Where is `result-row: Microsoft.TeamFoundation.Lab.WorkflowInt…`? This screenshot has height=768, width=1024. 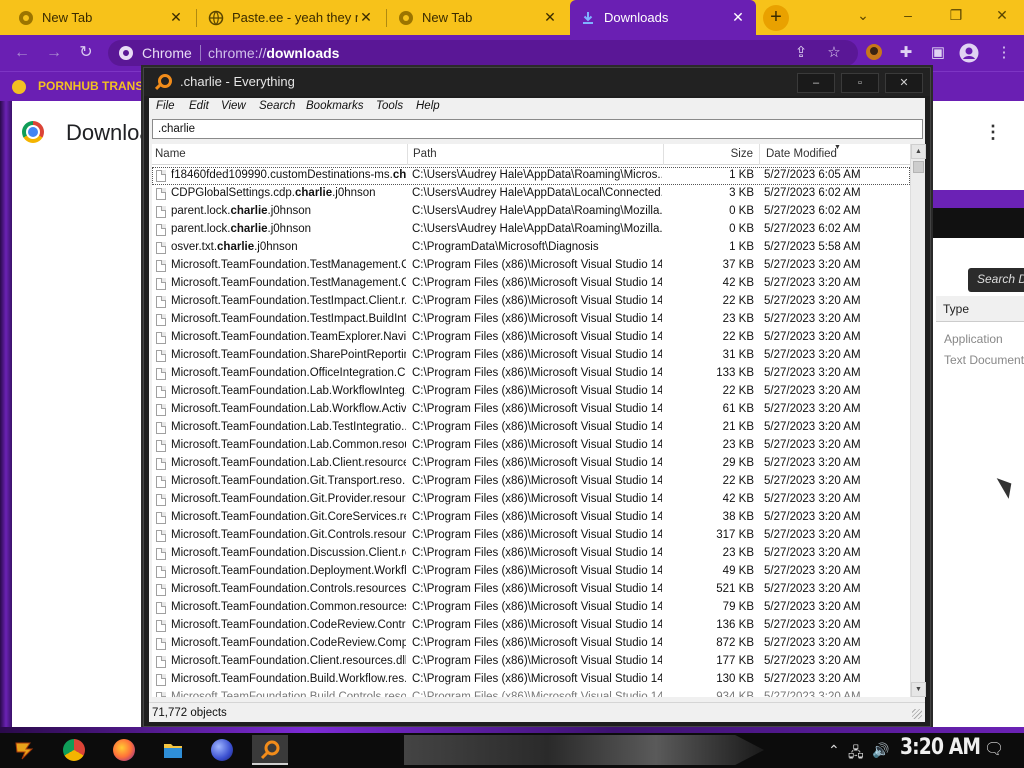
result-row: Microsoft.TeamFoundation.Lab.WorkflowInt… is located at coordinates (531, 392).